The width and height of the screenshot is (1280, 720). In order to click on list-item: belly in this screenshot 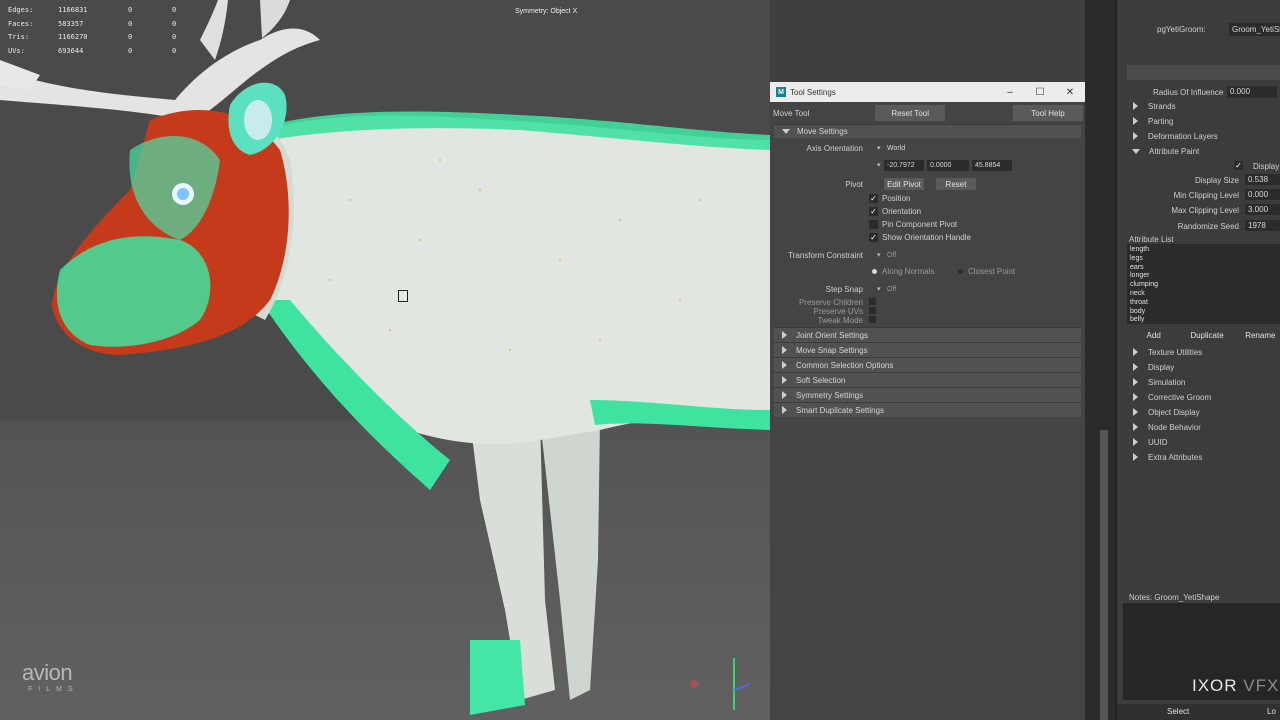, I will do `click(1205, 320)`.